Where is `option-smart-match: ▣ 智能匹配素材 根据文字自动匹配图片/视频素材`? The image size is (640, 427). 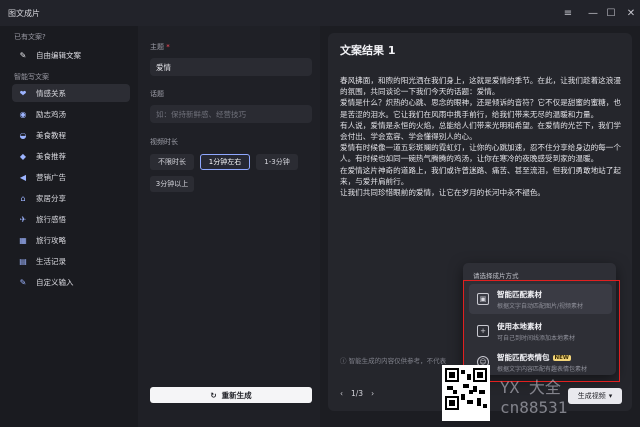
option-smart-match: ▣ 智能匹配素材 根据文字自动匹配图片/视频素材 is located at coordinates (540, 299).